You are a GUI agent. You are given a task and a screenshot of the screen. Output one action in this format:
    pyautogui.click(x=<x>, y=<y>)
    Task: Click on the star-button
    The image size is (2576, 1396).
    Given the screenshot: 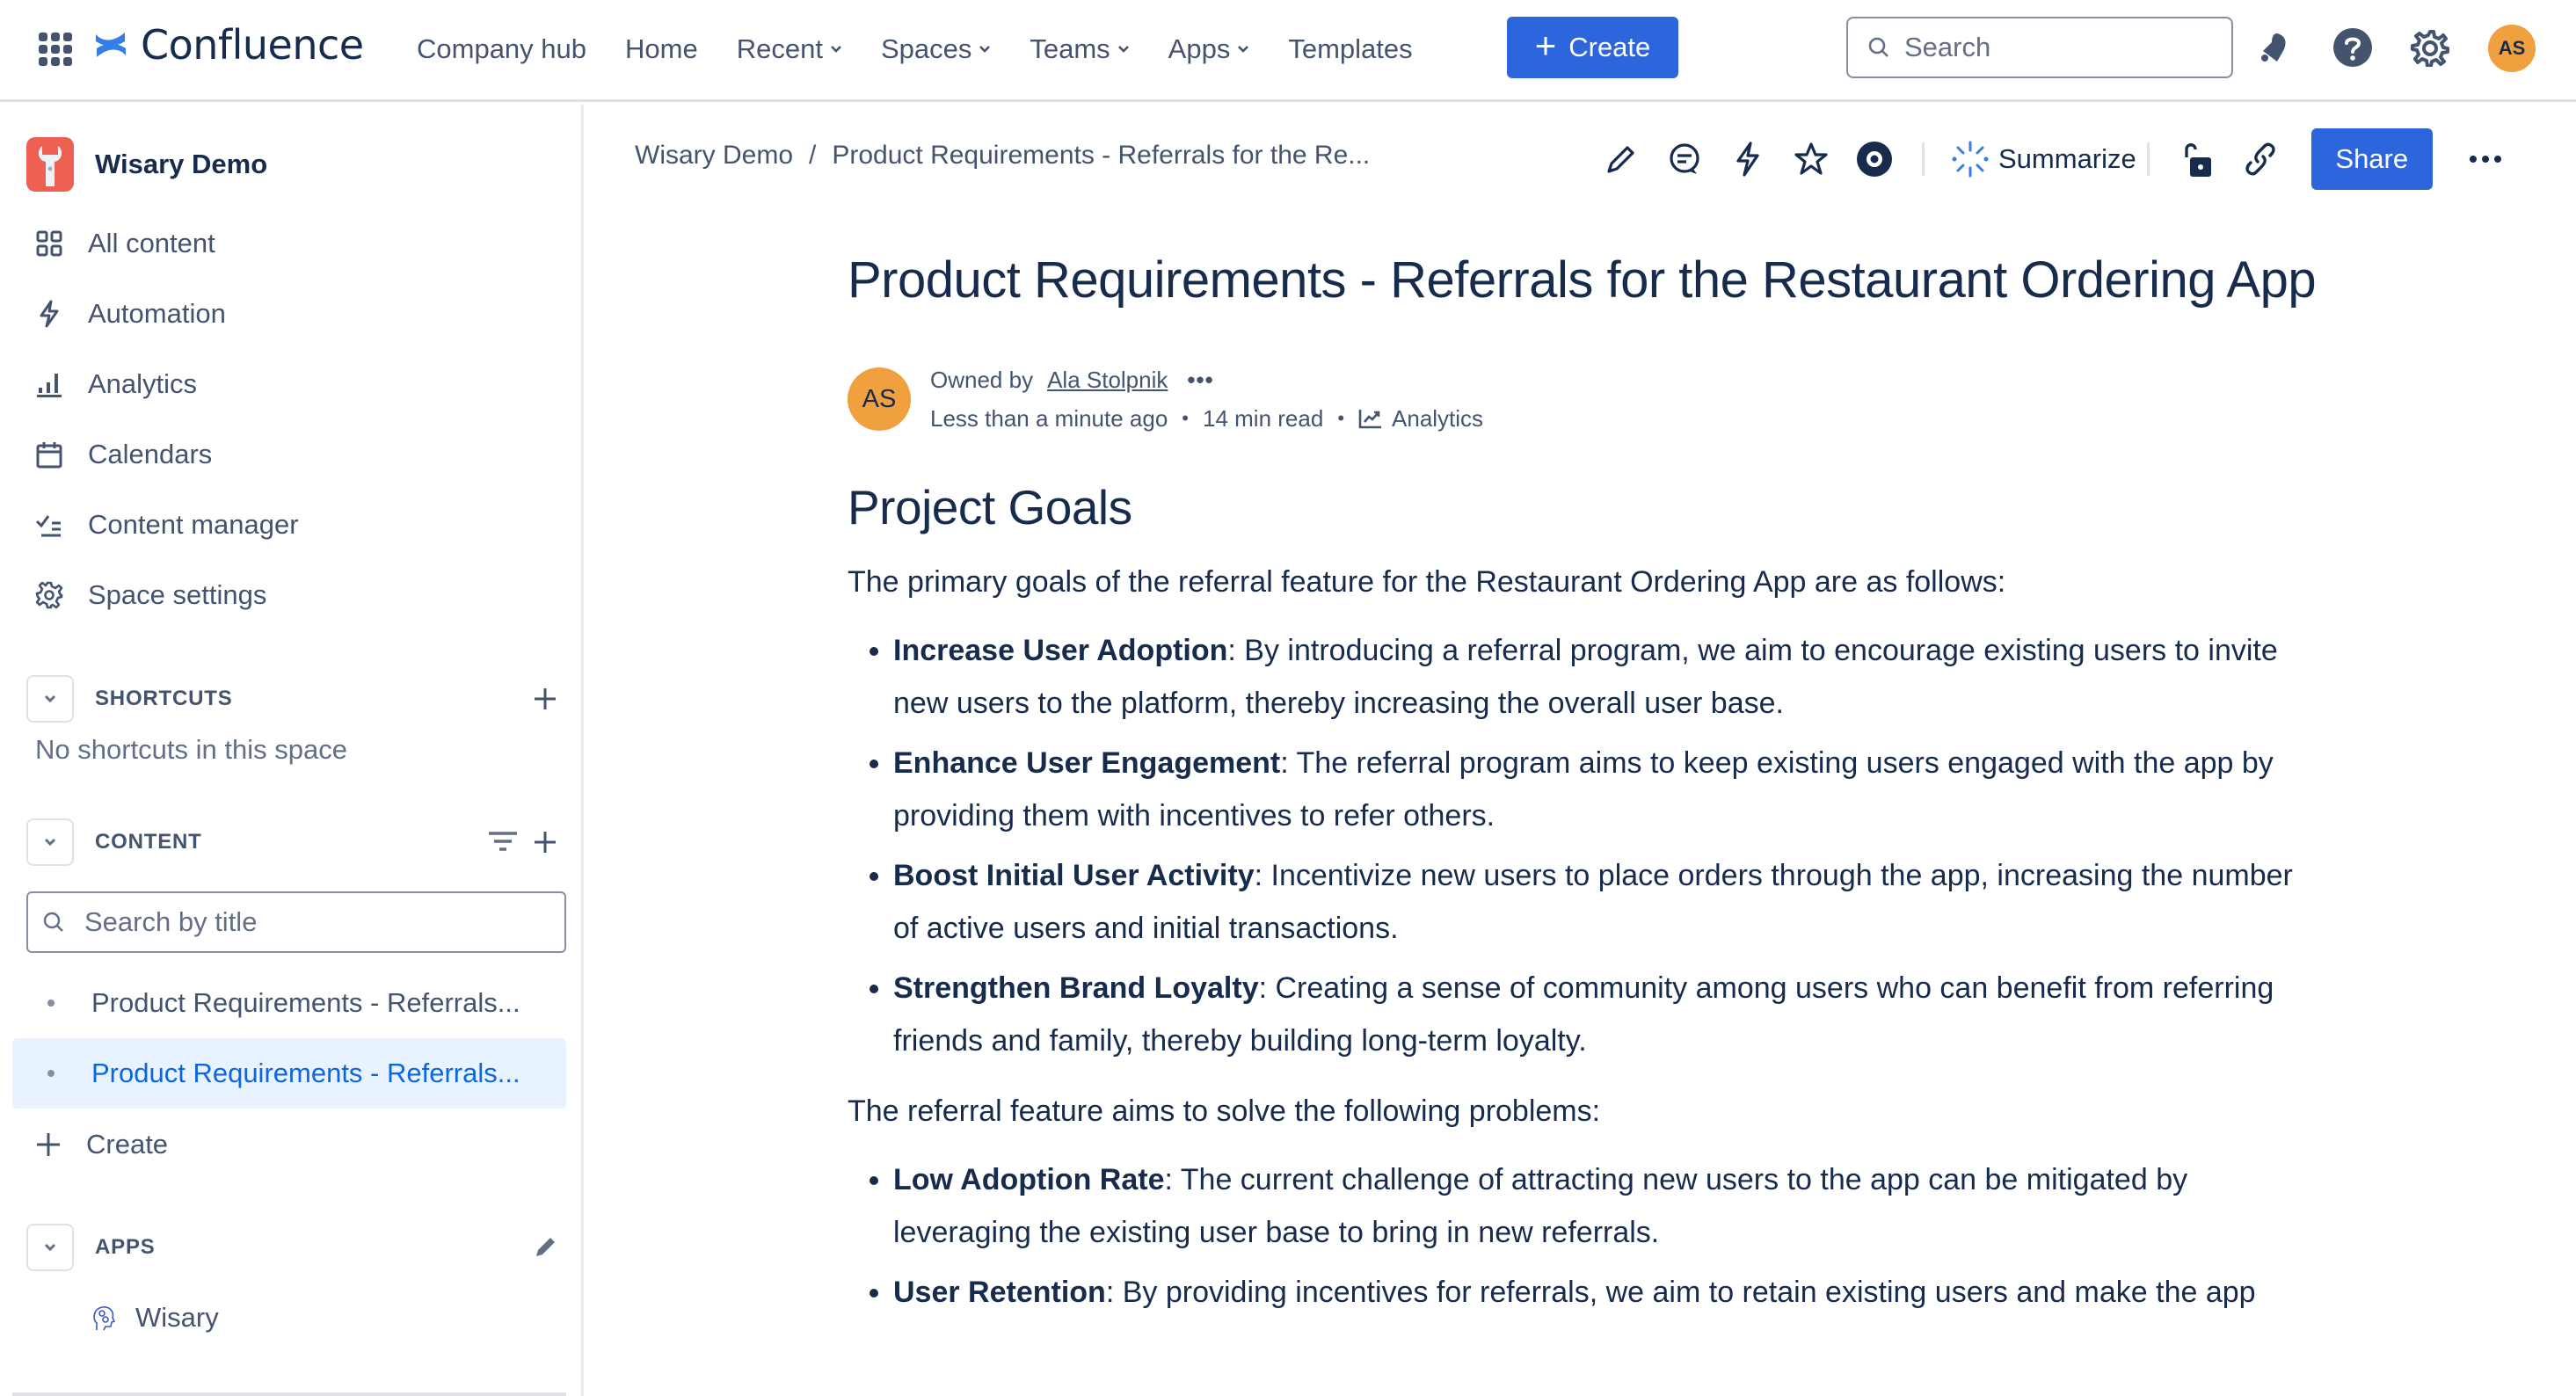 What is the action you would take?
    pyautogui.click(x=1811, y=159)
    